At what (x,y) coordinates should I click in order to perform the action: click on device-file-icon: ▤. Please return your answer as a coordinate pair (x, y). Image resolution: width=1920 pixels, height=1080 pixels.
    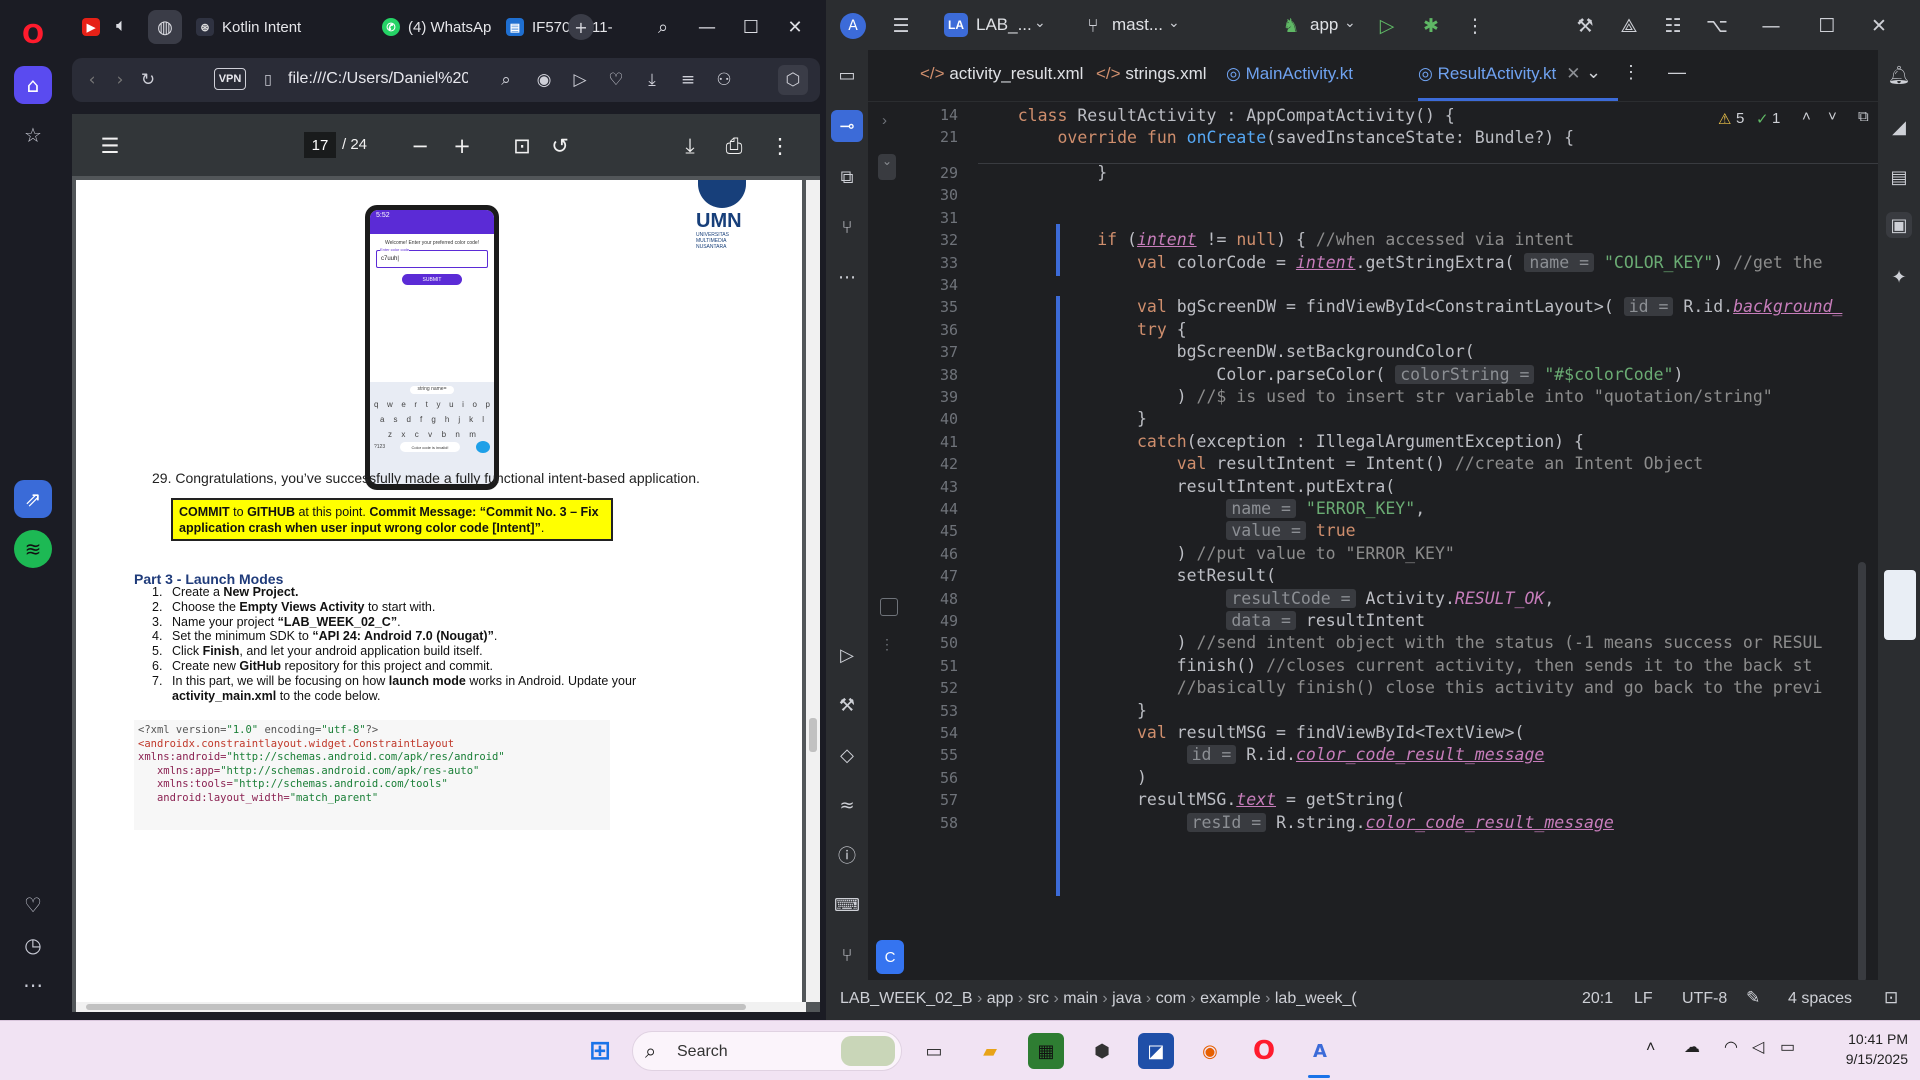
    Looking at the image, I should click on (1899, 177).